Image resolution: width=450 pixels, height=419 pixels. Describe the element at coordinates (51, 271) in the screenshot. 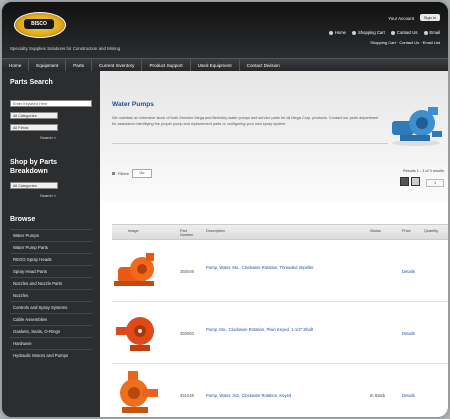

I see `browse-item: Spray Head Parts` at that location.